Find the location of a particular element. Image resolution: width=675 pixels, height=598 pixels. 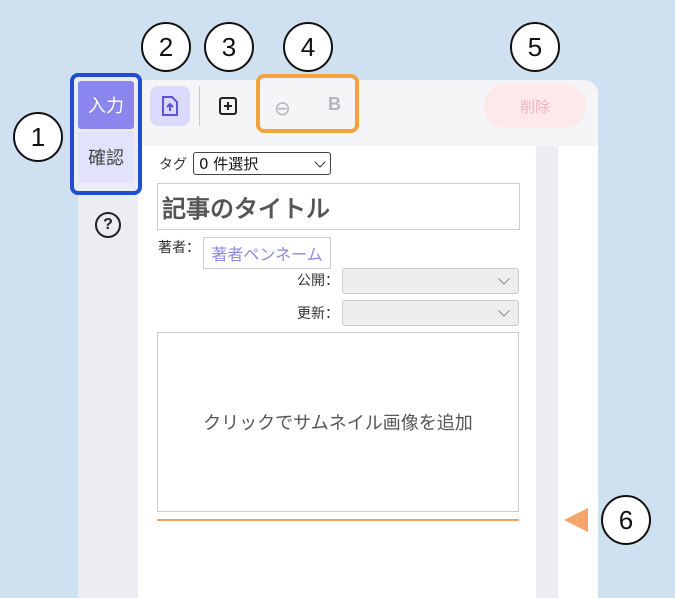

tab-confirm: 確認 is located at coordinates (106, 157).